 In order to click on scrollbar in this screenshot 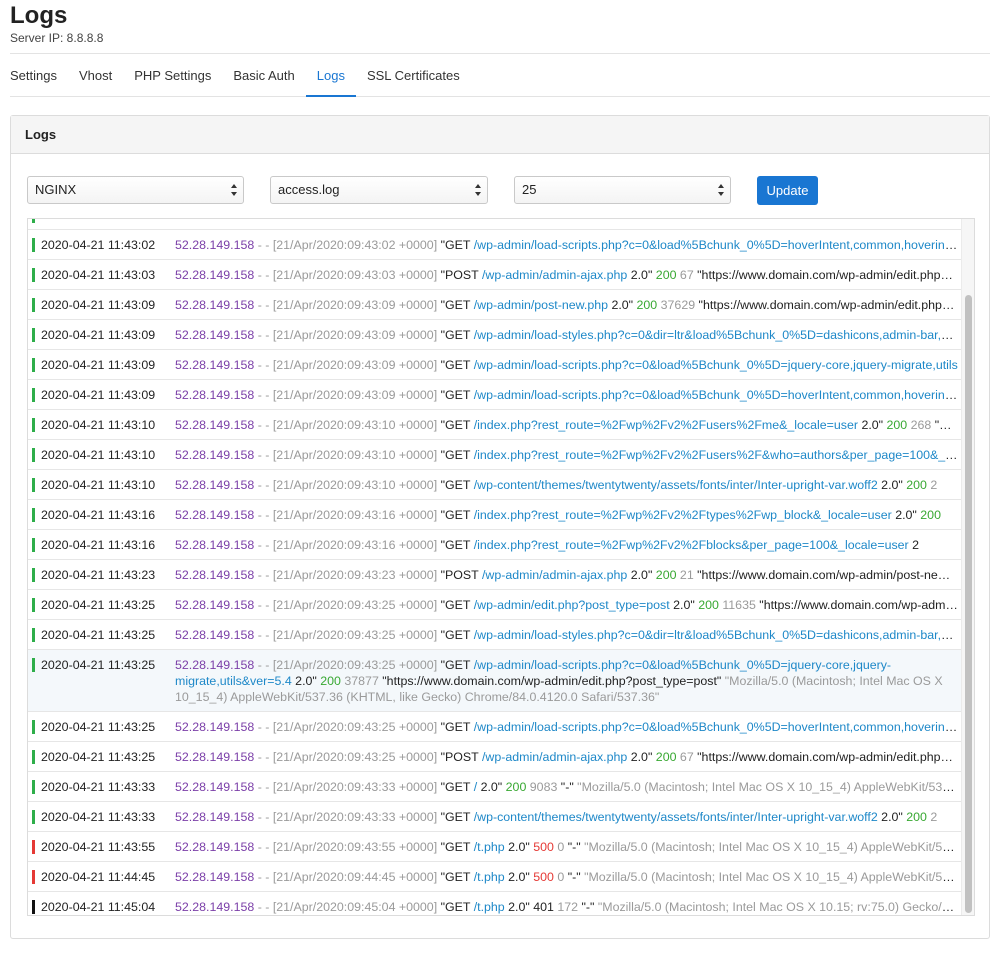, I will do `click(967, 567)`.